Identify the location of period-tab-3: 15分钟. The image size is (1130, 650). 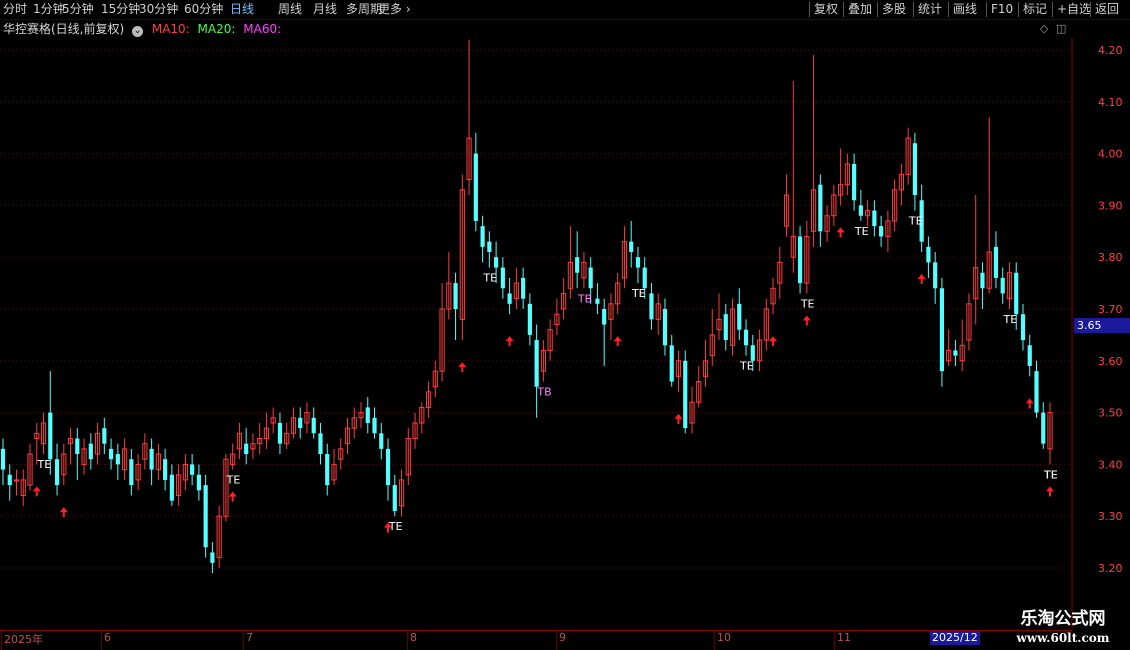
(120, 9).